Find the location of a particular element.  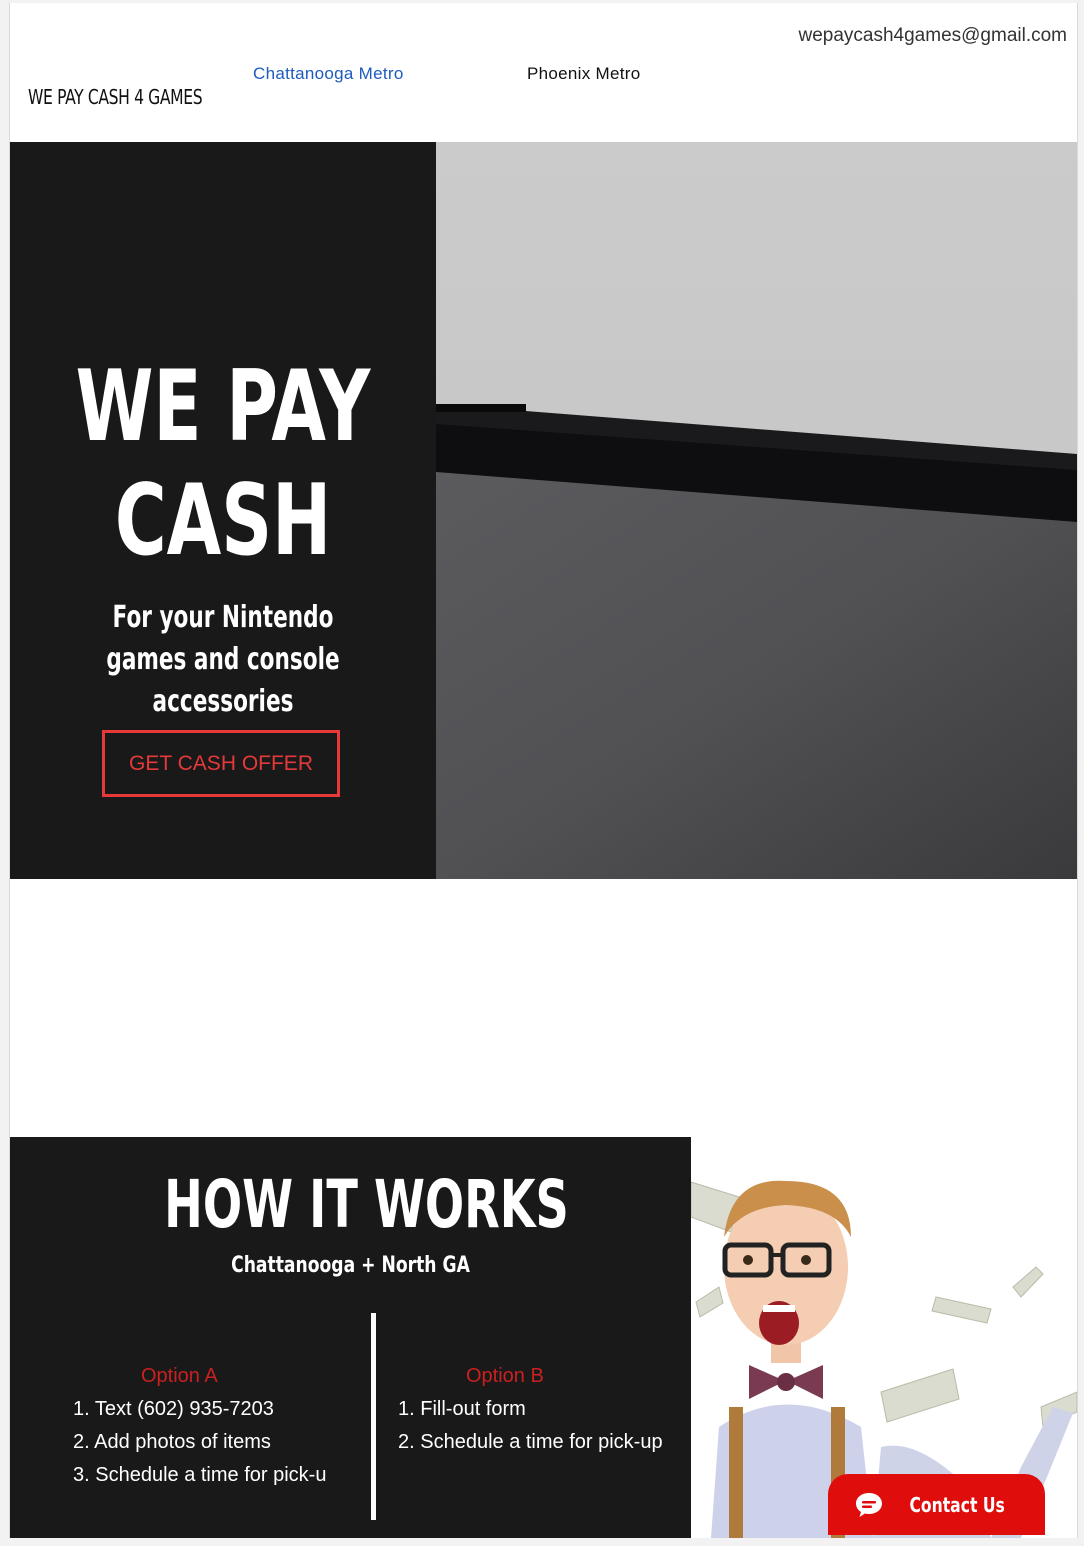

option-a-step: 1. Text (602) 935-7203 is located at coordinates (173, 1409).